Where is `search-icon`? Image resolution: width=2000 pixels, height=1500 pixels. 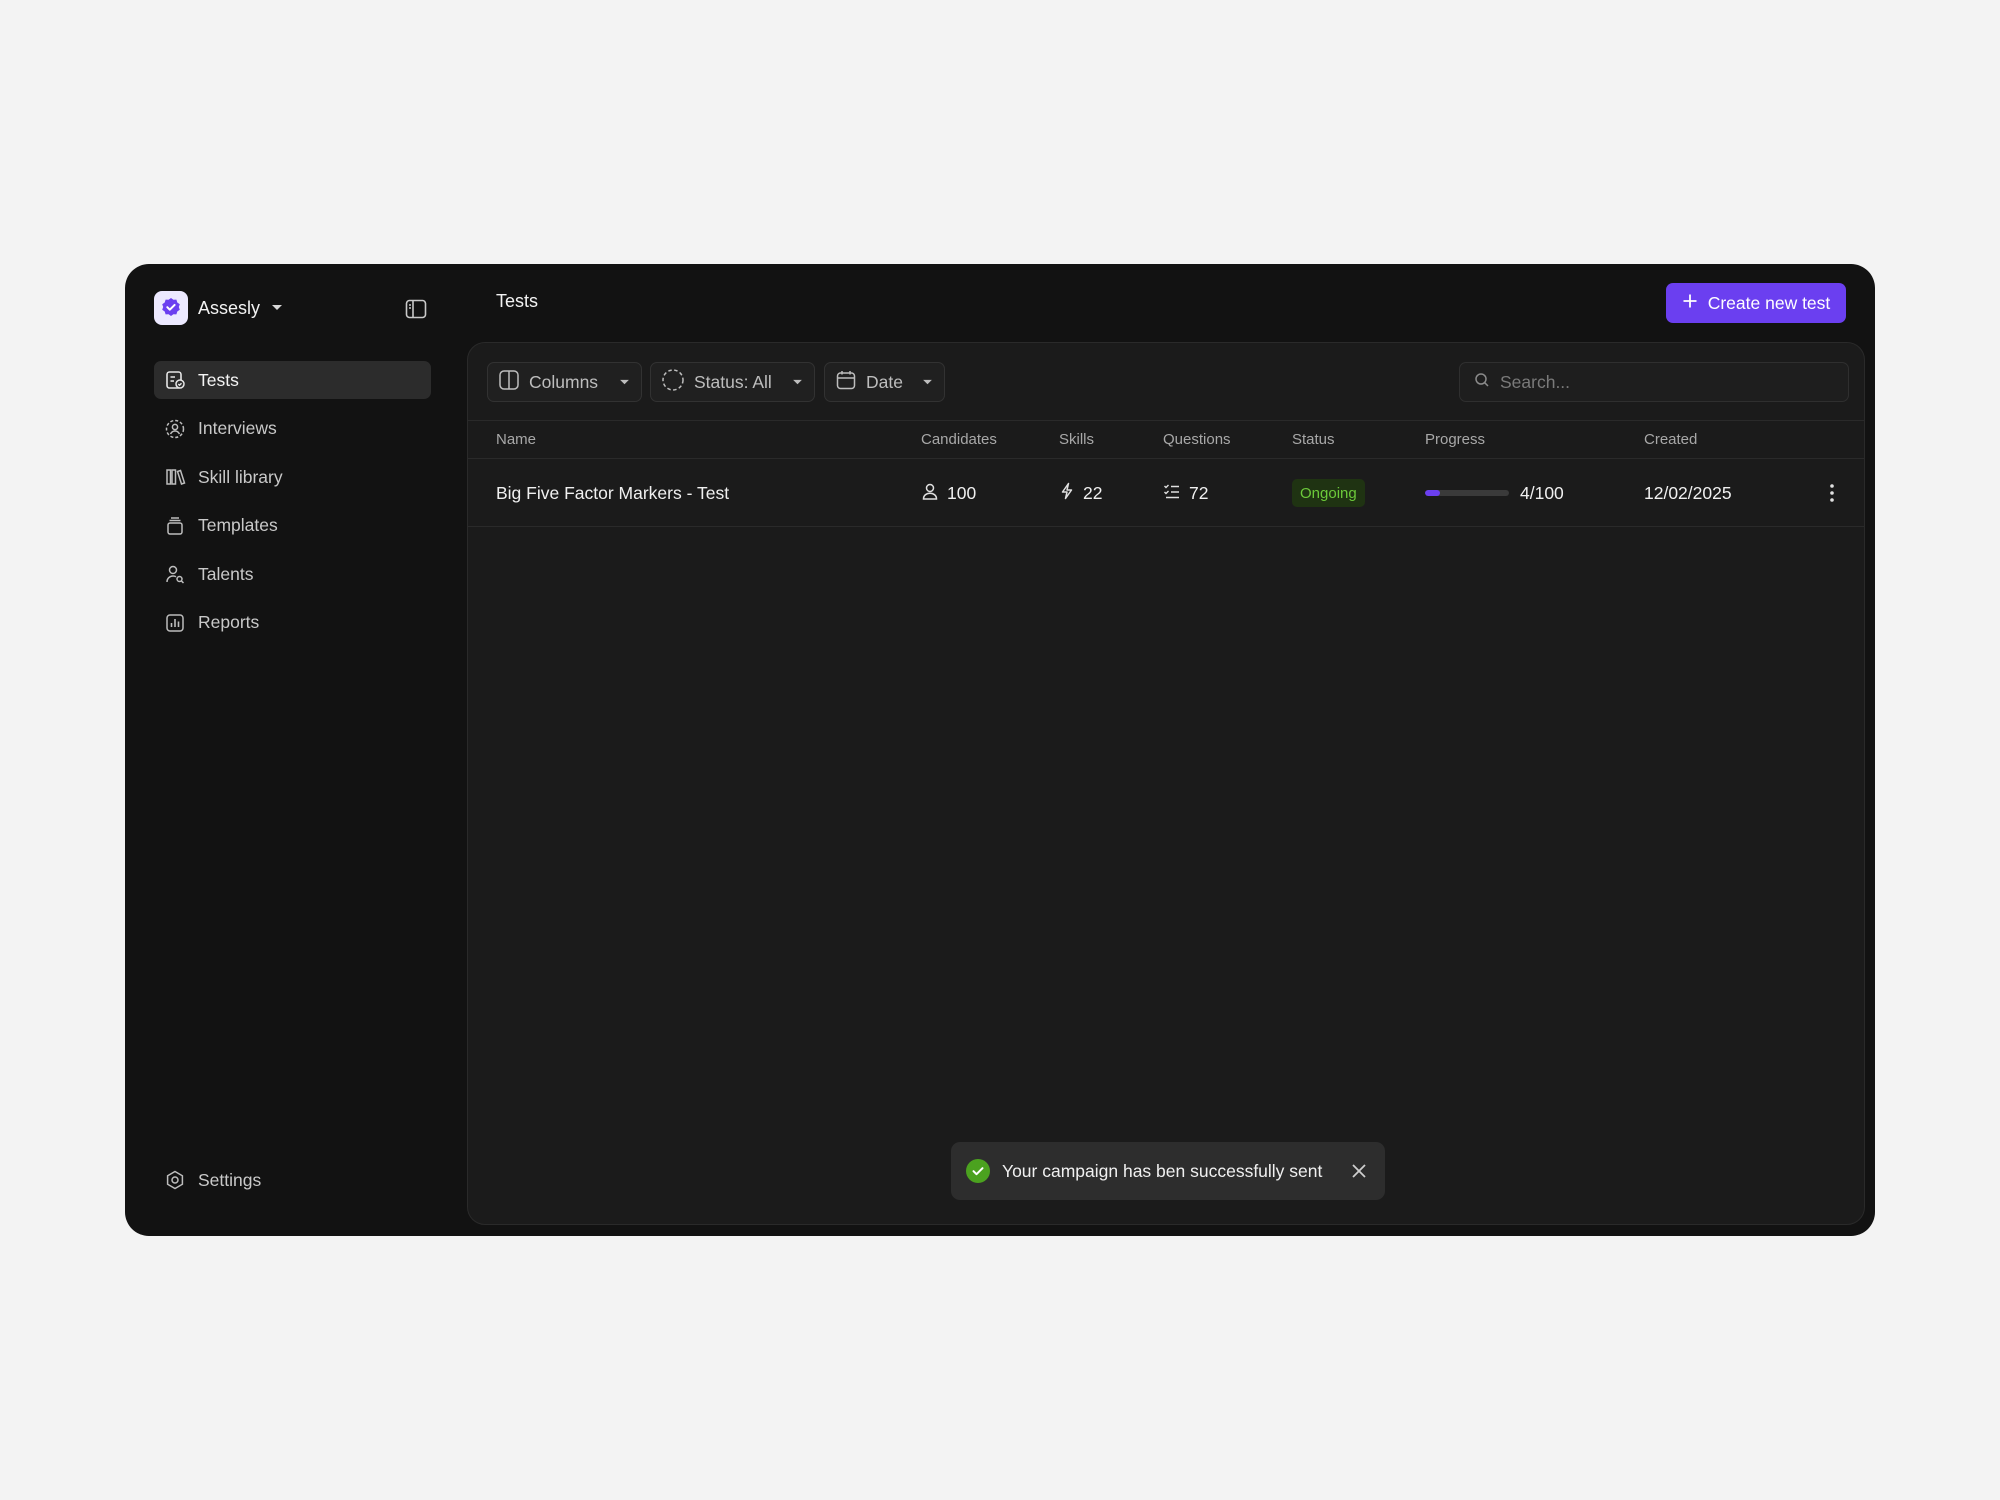
search-icon is located at coordinates (1482, 382).